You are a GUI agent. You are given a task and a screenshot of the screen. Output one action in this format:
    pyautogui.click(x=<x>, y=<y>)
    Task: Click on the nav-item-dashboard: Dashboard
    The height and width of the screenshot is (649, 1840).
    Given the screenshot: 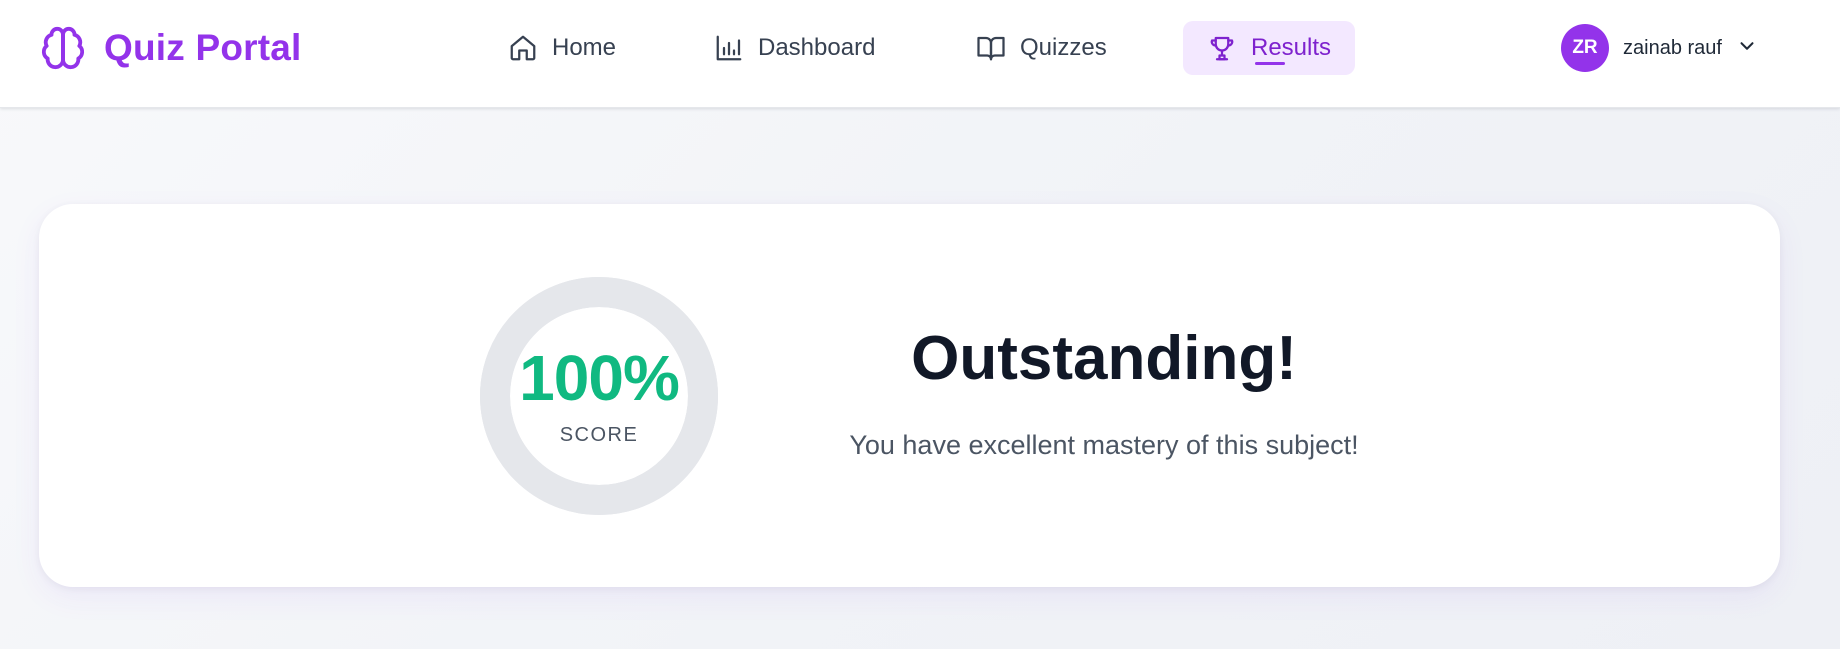 What is the action you would take?
    pyautogui.click(x=794, y=48)
    